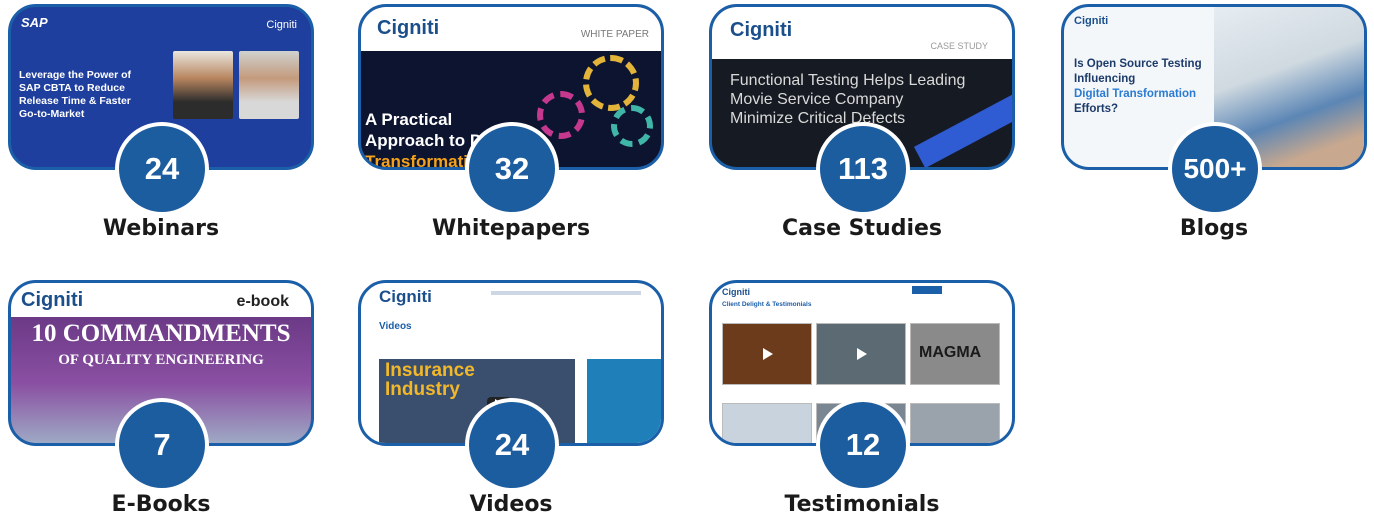 The height and width of the screenshot is (522, 1374). What do you see at coordinates (511, 228) in the screenshot?
I see `card-label: Whitepapers` at bounding box center [511, 228].